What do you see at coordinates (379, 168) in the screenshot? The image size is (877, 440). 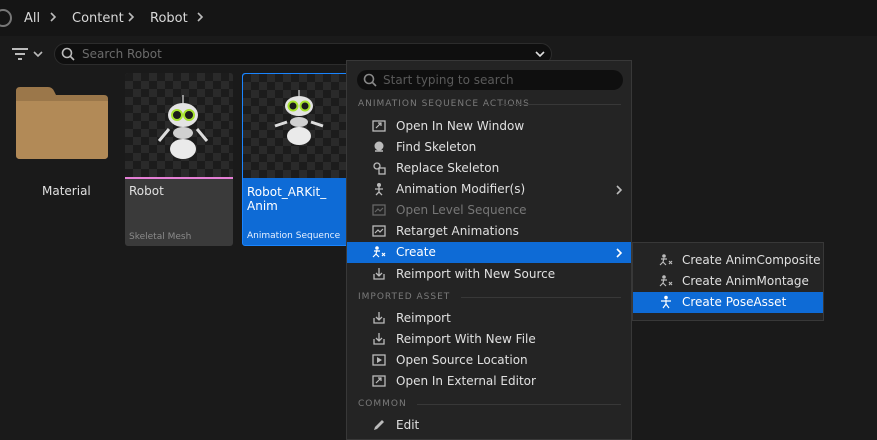 I see `skeleton-icon` at bounding box center [379, 168].